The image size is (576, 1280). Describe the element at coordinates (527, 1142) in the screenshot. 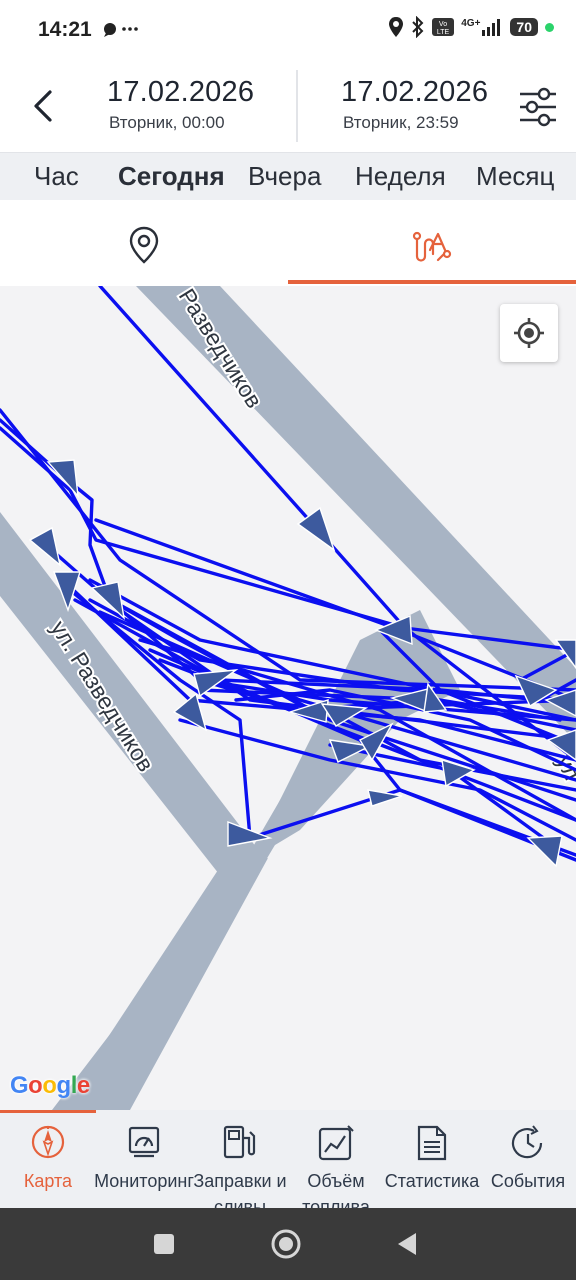

I see `events-clock-icon` at that location.